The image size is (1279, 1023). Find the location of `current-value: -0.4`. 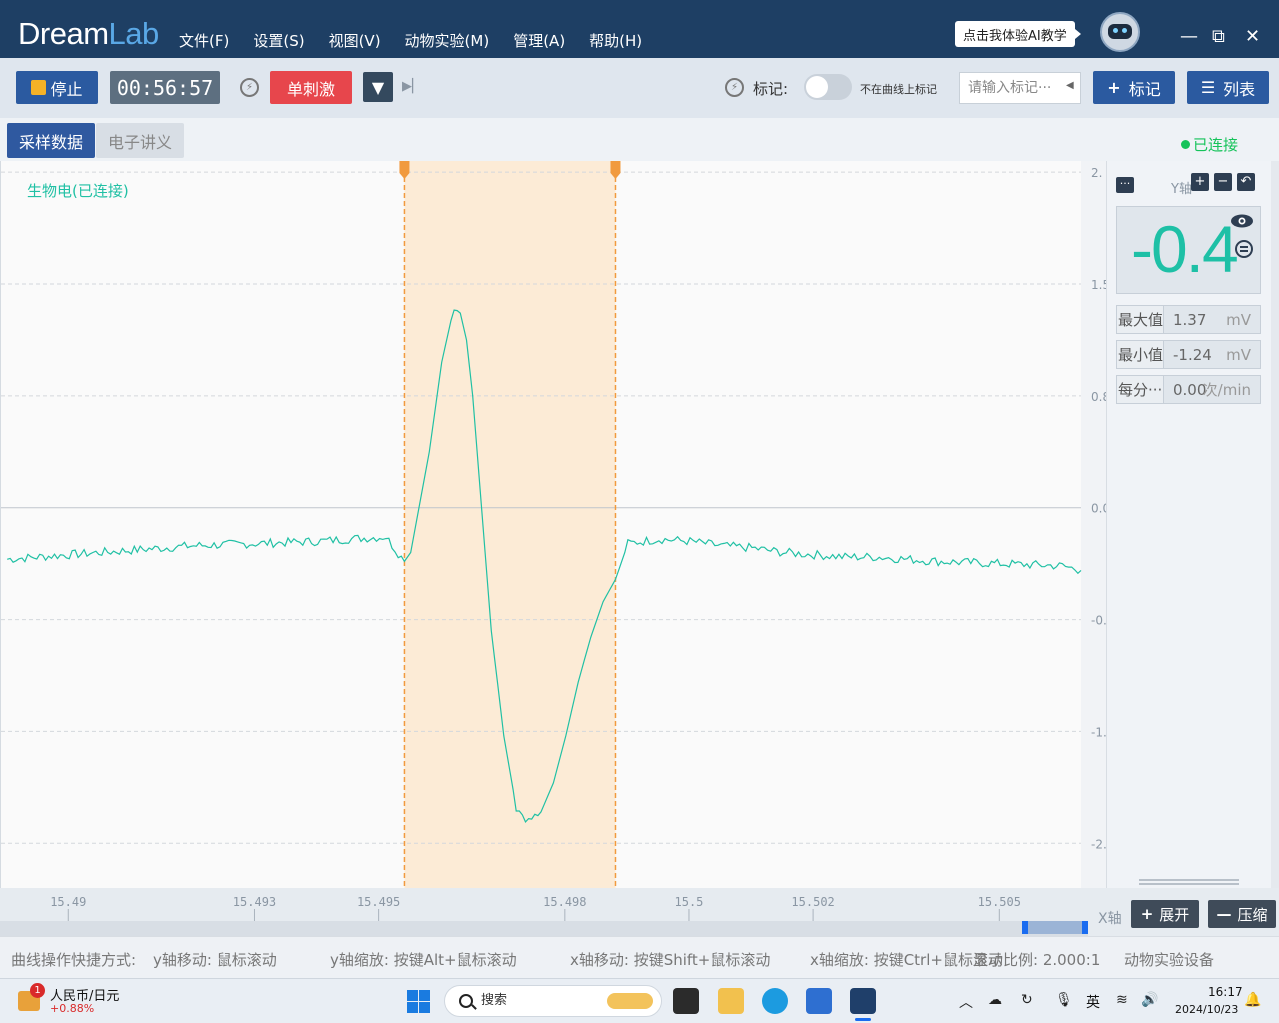

current-value: -0.4 is located at coordinates (1185, 249).